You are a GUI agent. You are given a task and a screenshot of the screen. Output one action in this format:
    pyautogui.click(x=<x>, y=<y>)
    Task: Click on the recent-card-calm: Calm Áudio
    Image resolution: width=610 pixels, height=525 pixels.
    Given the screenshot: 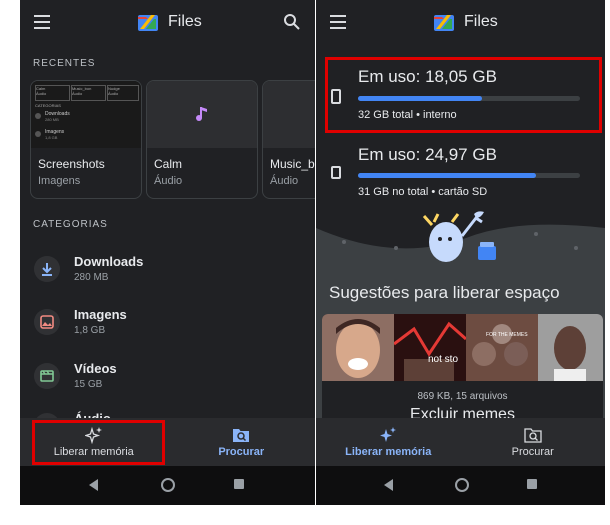 What is the action you would take?
    pyautogui.click(x=202, y=139)
    